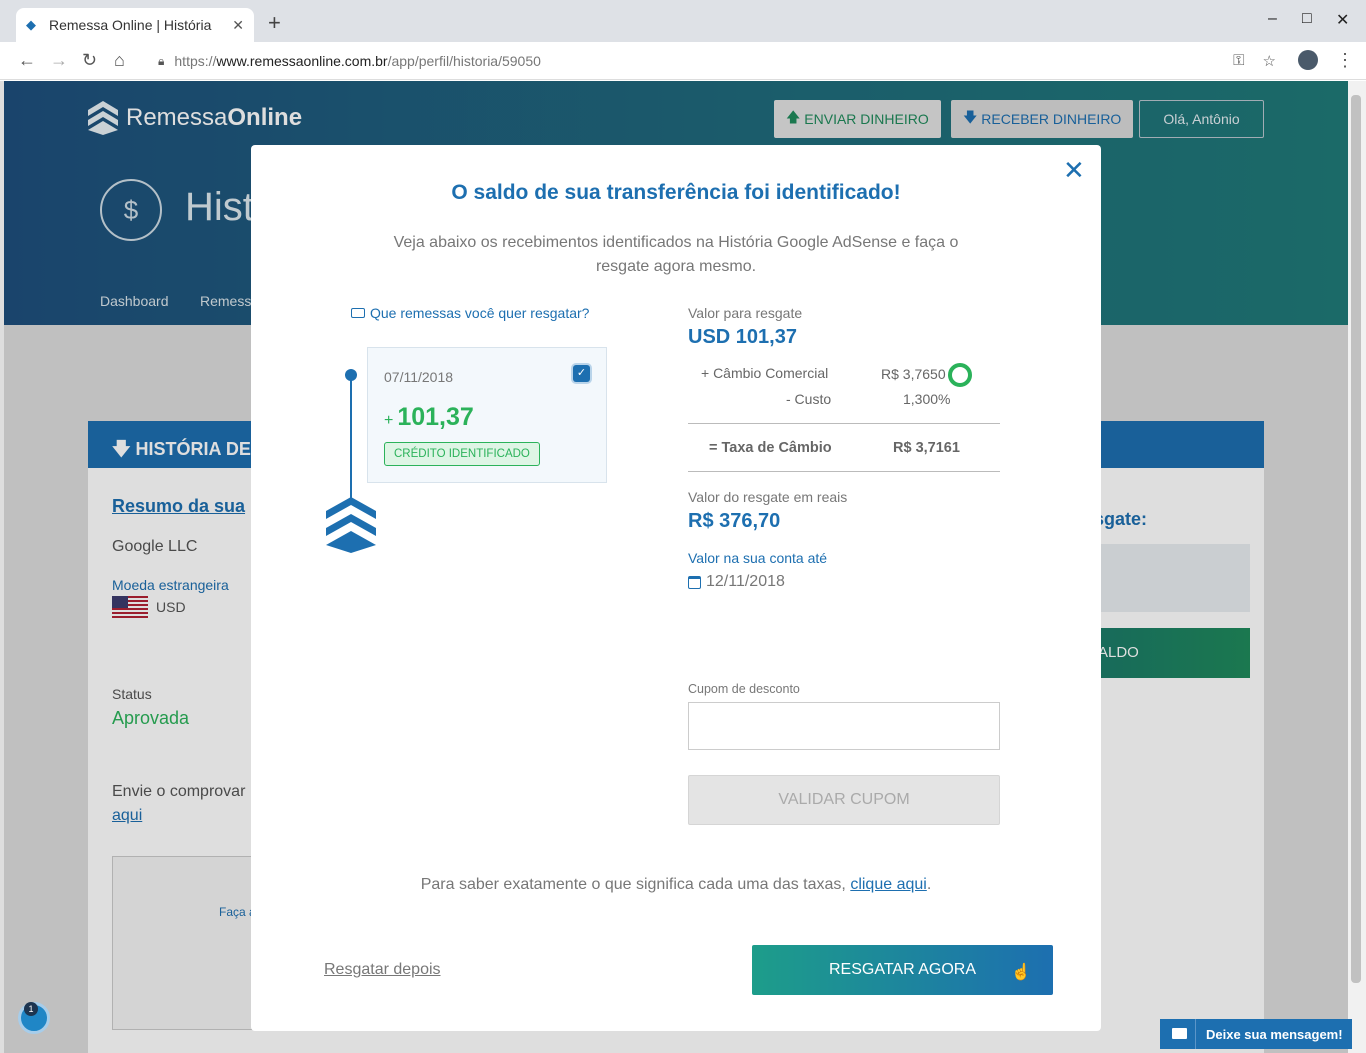 The width and height of the screenshot is (1366, 1053). I want to click on minimize-icon: –, so click(1272, 19).